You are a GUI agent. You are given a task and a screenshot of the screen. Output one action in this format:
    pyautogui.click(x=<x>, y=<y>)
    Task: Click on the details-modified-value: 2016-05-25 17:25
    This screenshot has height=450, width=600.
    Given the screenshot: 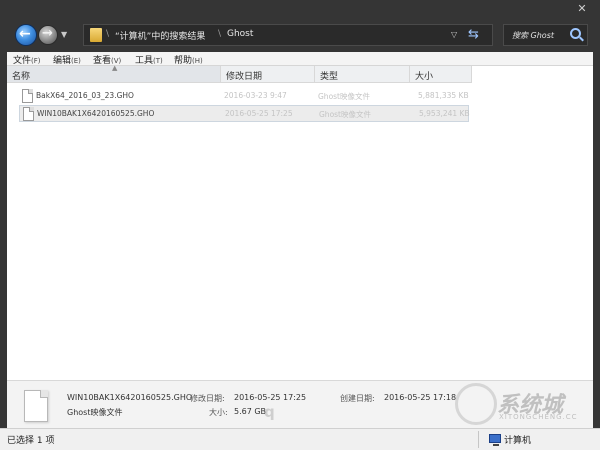 What is the action you would take?
    pyautogui.click(x=270, y=397)
    